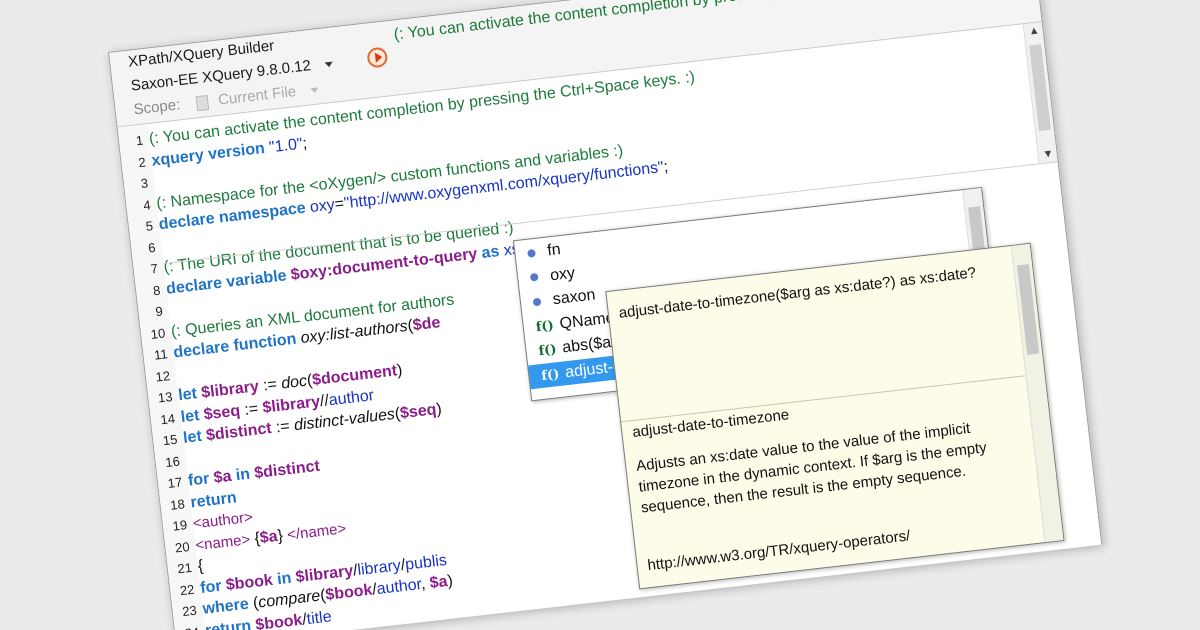  Describe the element at coordinates (223, 542) in the screenshot. I see `code-token: <name>` at that location.